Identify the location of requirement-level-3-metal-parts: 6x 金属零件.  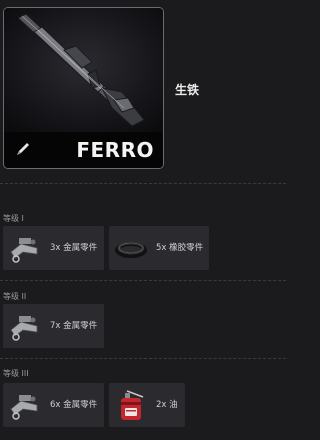
(53, 405).